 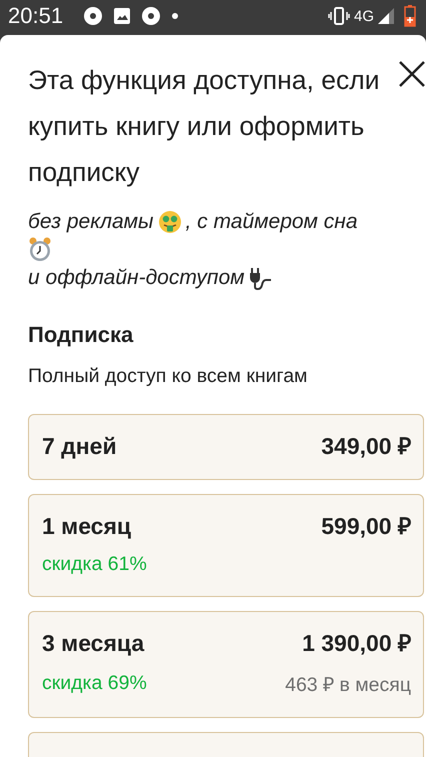 I want to click on alarm-clock-icon, so click(x=40, y=250).